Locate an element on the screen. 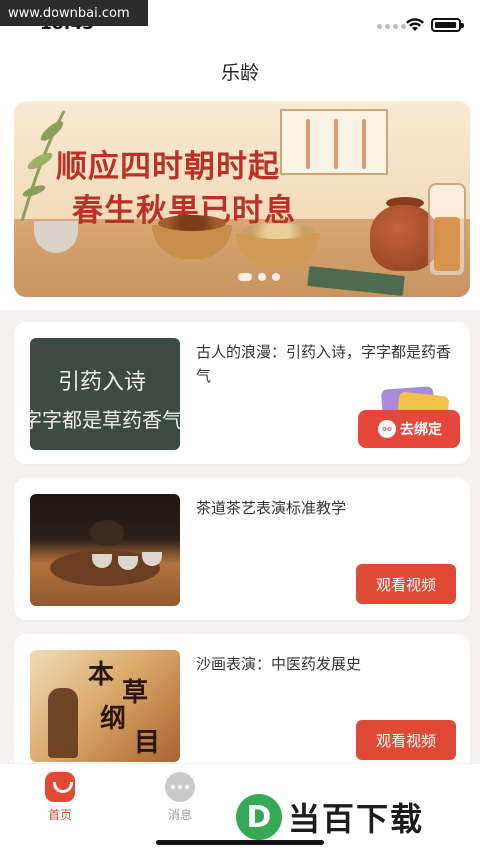 The width and height of the screenshot is (480, 853). video-title: 沙画表演：中医药发展史 is located at coordinates (279, 664).